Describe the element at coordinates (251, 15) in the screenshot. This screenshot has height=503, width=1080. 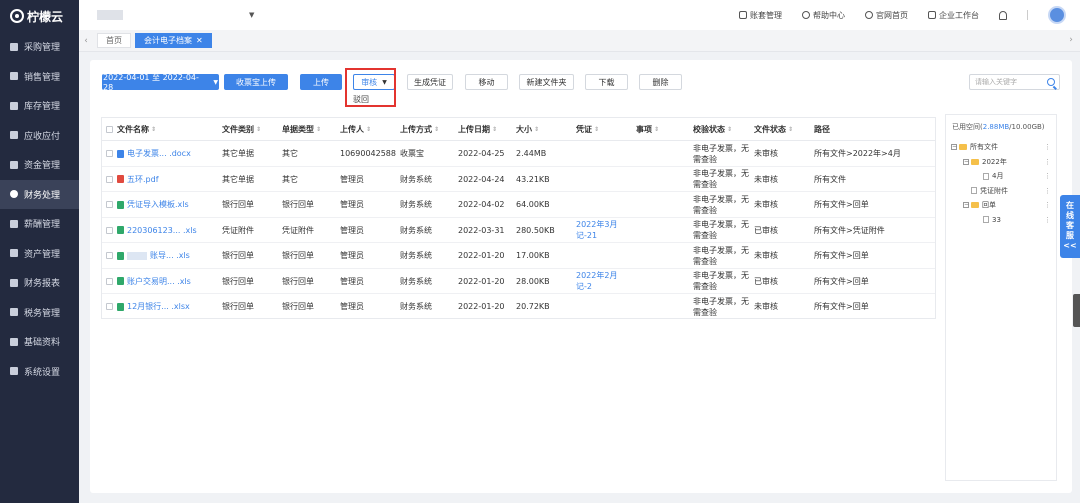
I see `caret-down-icon: ▼` at that location.